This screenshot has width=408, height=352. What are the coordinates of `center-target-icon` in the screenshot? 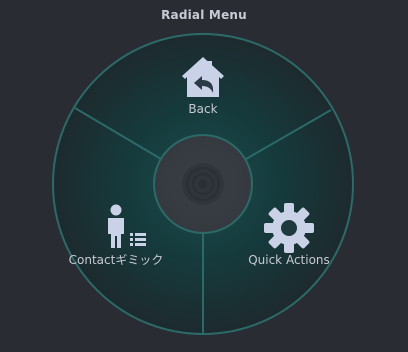 It's located at (203, 184).